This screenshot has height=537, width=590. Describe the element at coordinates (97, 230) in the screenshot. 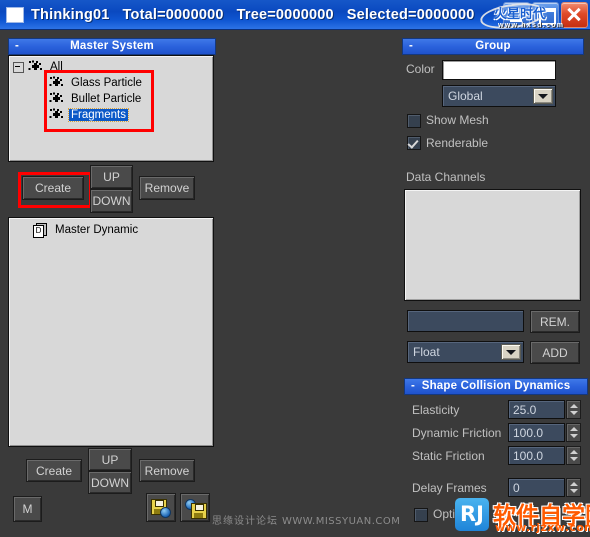

I see `tree-item-label: Master Dynamic` at that location.